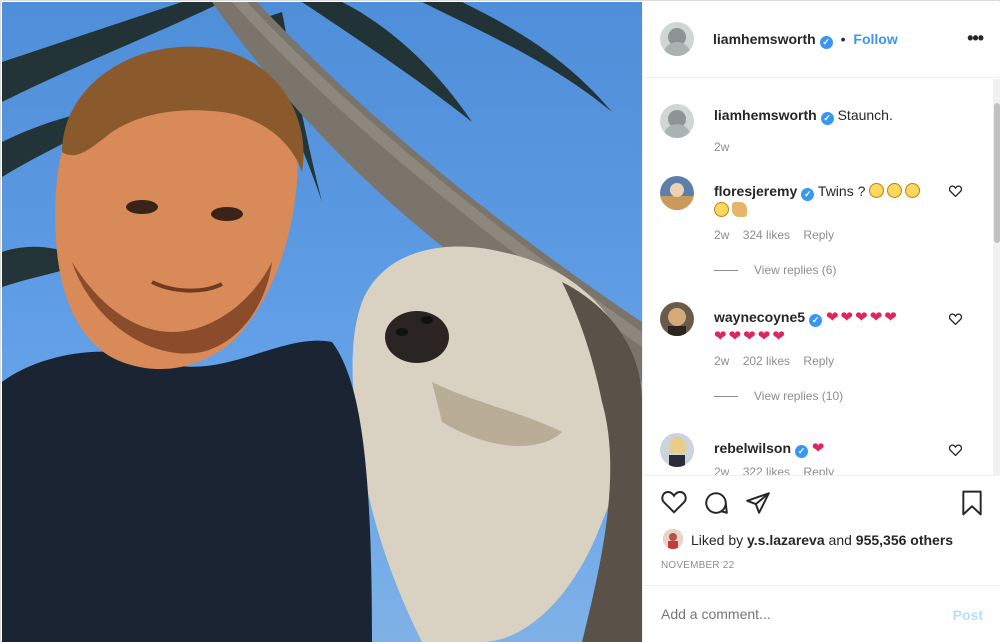 Image resolution: width=1000 pixels, height=642 pixels. I want to click on view-replies-button: View replies (6), so click(775, 270).